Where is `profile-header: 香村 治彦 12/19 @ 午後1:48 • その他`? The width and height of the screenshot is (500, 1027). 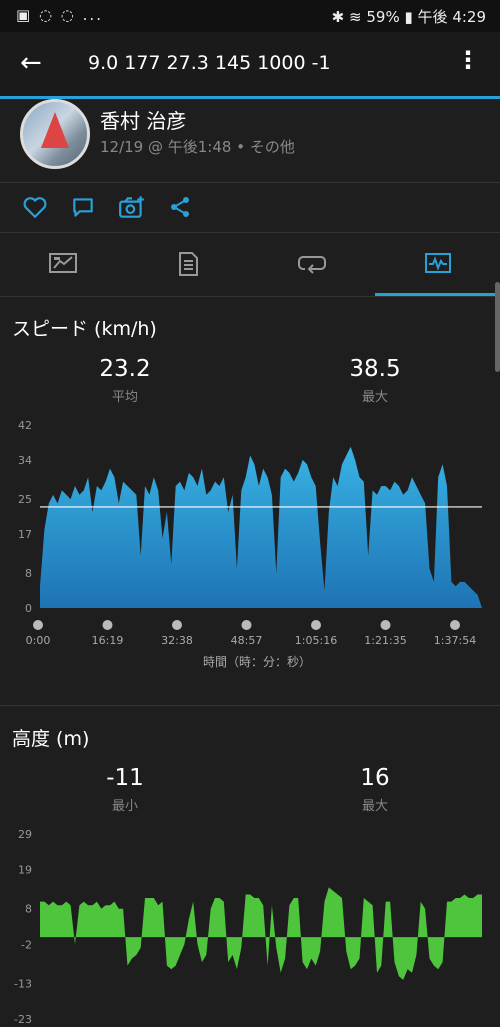 profile-header: 香村 治彦 12/19 @ 午後1:48 • その他 is located at coordinates (250, 140).